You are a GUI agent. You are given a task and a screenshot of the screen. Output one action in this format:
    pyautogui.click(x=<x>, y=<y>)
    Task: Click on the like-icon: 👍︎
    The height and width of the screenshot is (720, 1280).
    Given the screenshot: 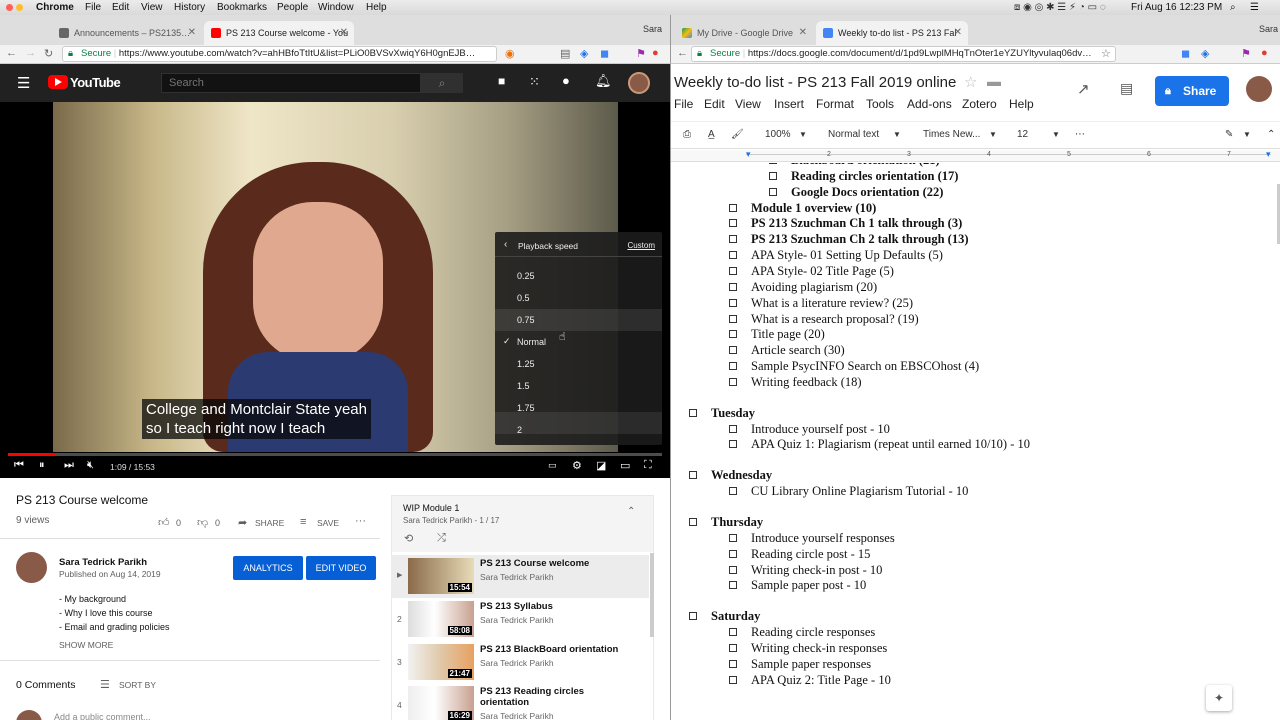 What is the action you would take?
    pyautogui.click(x=164, y=522)
    